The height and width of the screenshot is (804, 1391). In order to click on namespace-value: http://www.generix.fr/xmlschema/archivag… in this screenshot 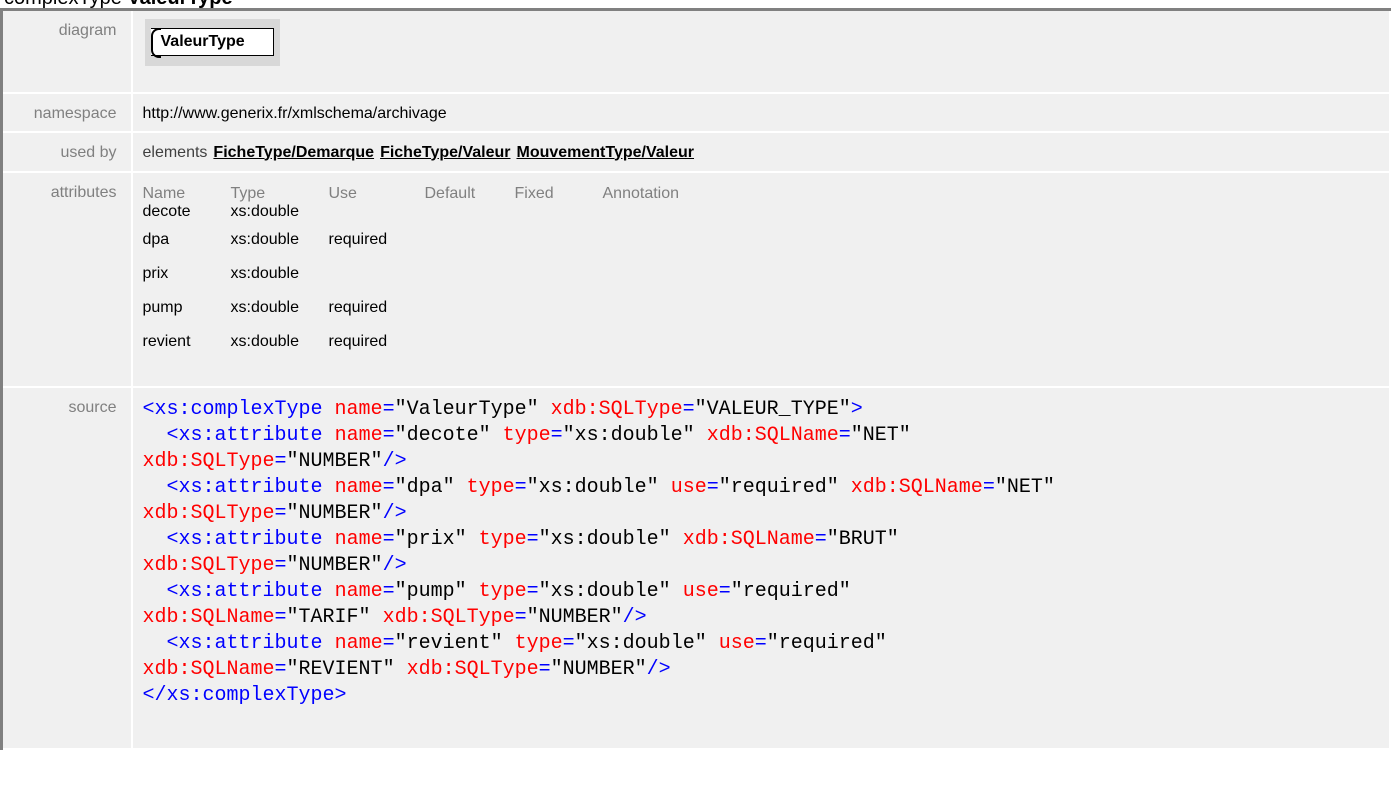, I will do `click(294, 113)`.